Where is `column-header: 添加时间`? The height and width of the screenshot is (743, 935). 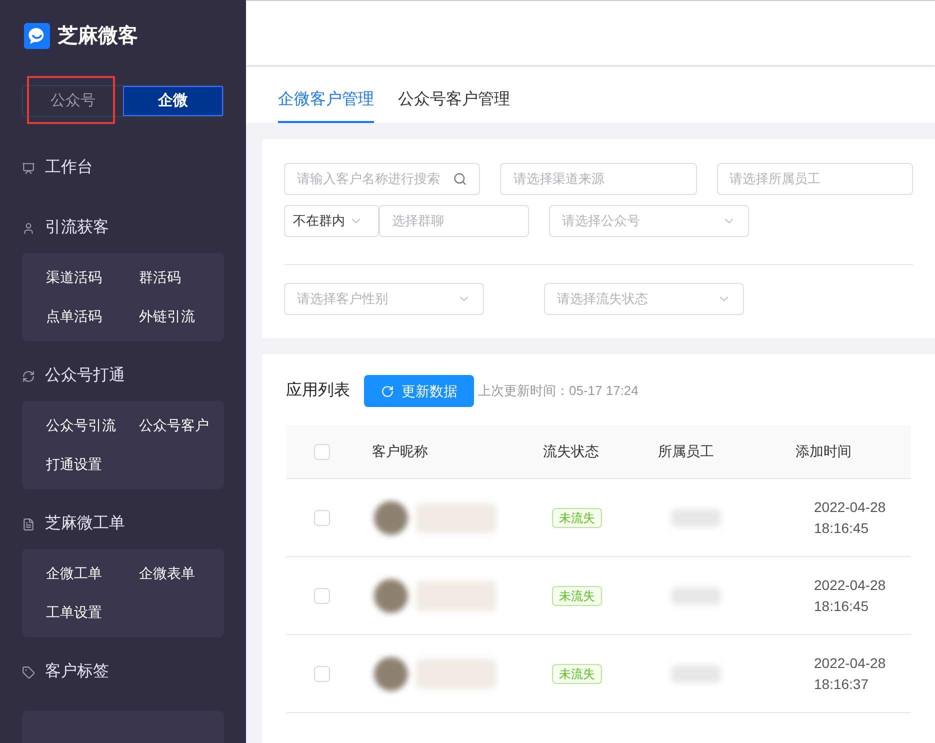 column-header: 添加时间 is located at coordinates (823, 450).